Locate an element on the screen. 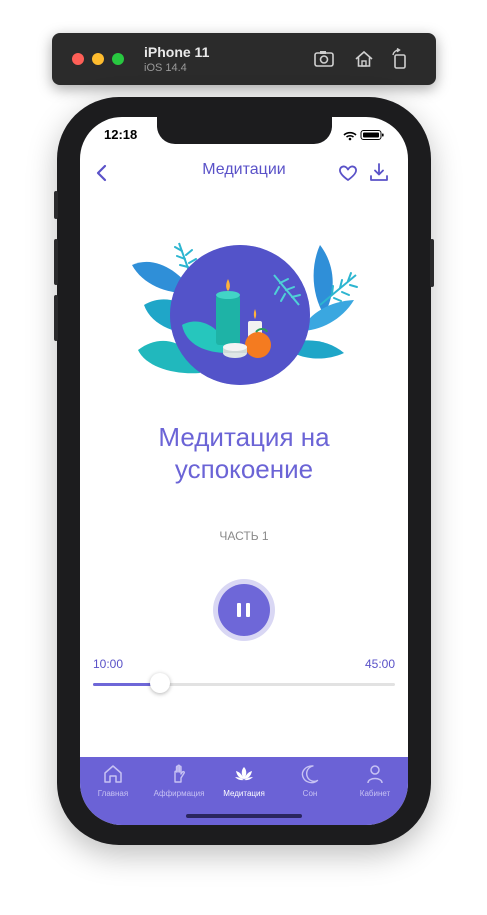 Image resolution: width=487 pixels, height=915 pixels. meditation-illustration is located at coordinates (245, 313).